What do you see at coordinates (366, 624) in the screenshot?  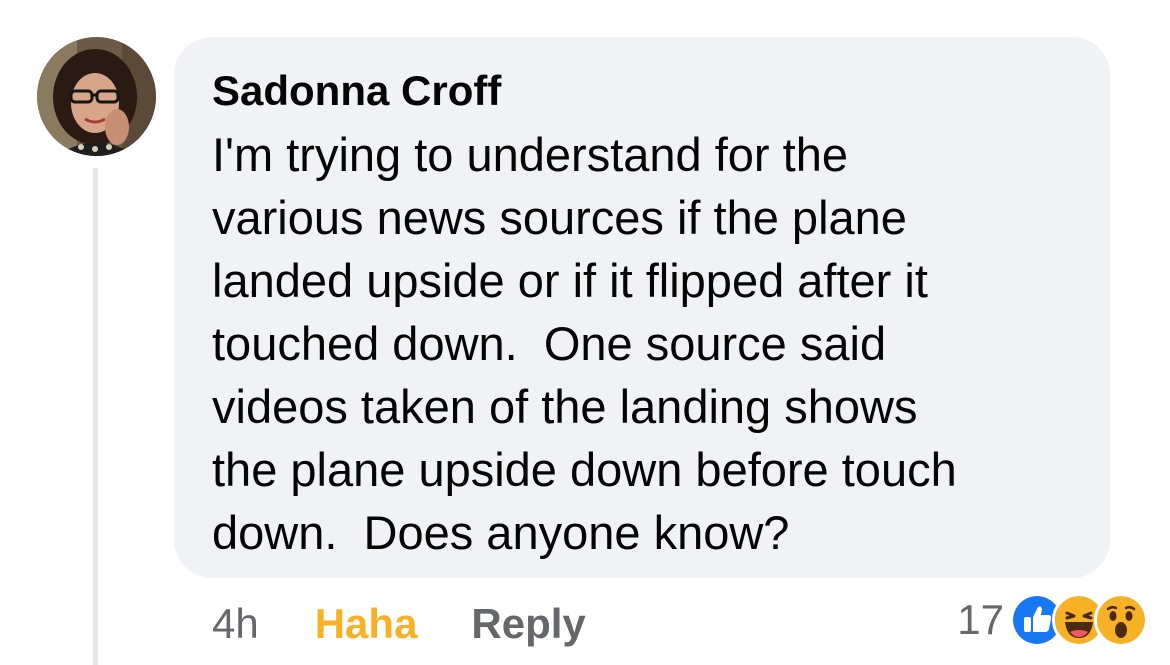 I see `haha-reaction-button: Haha` at bounding box center [366, 624].